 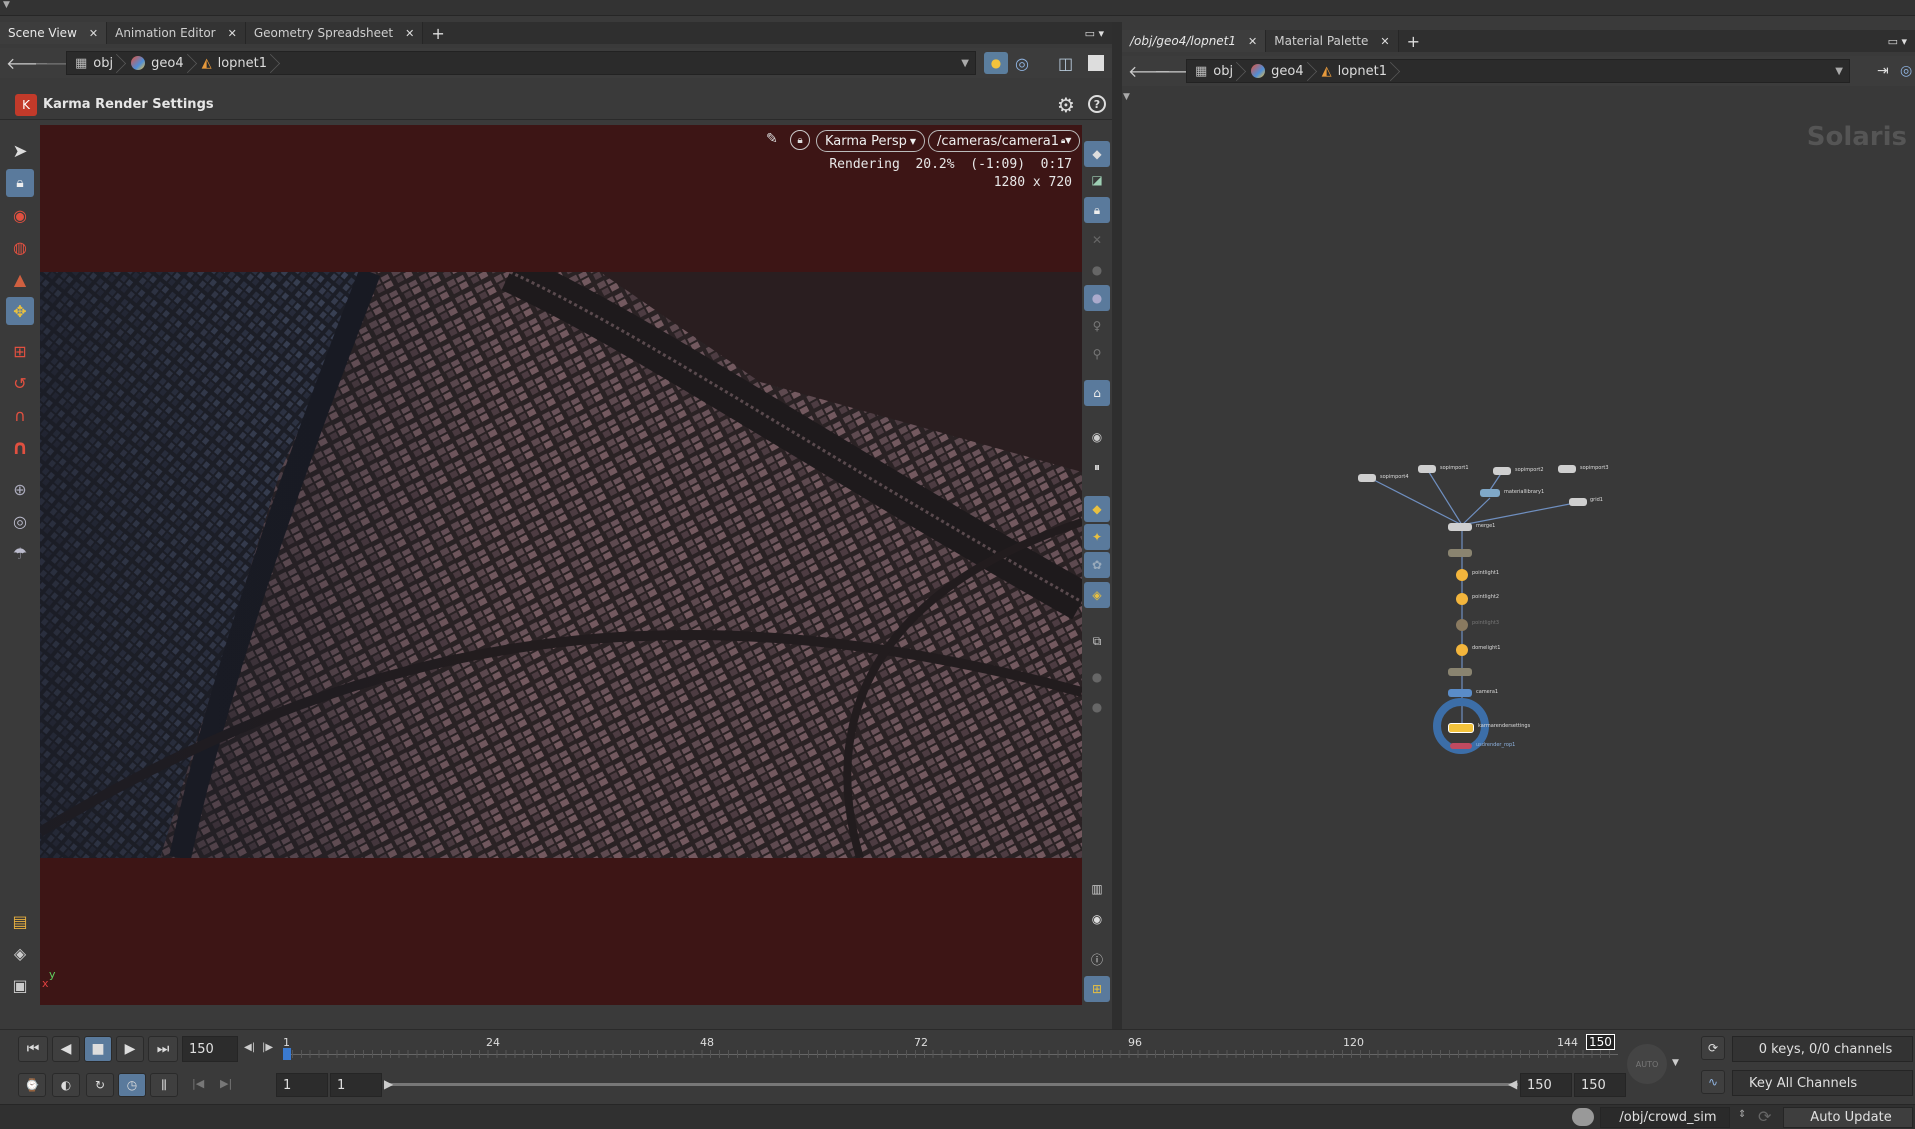 What do you see at coordinates (164, 1085) in the screenshot?
I see `timeline-mode-icon: ⫼` at bounding box center [164, 1085].